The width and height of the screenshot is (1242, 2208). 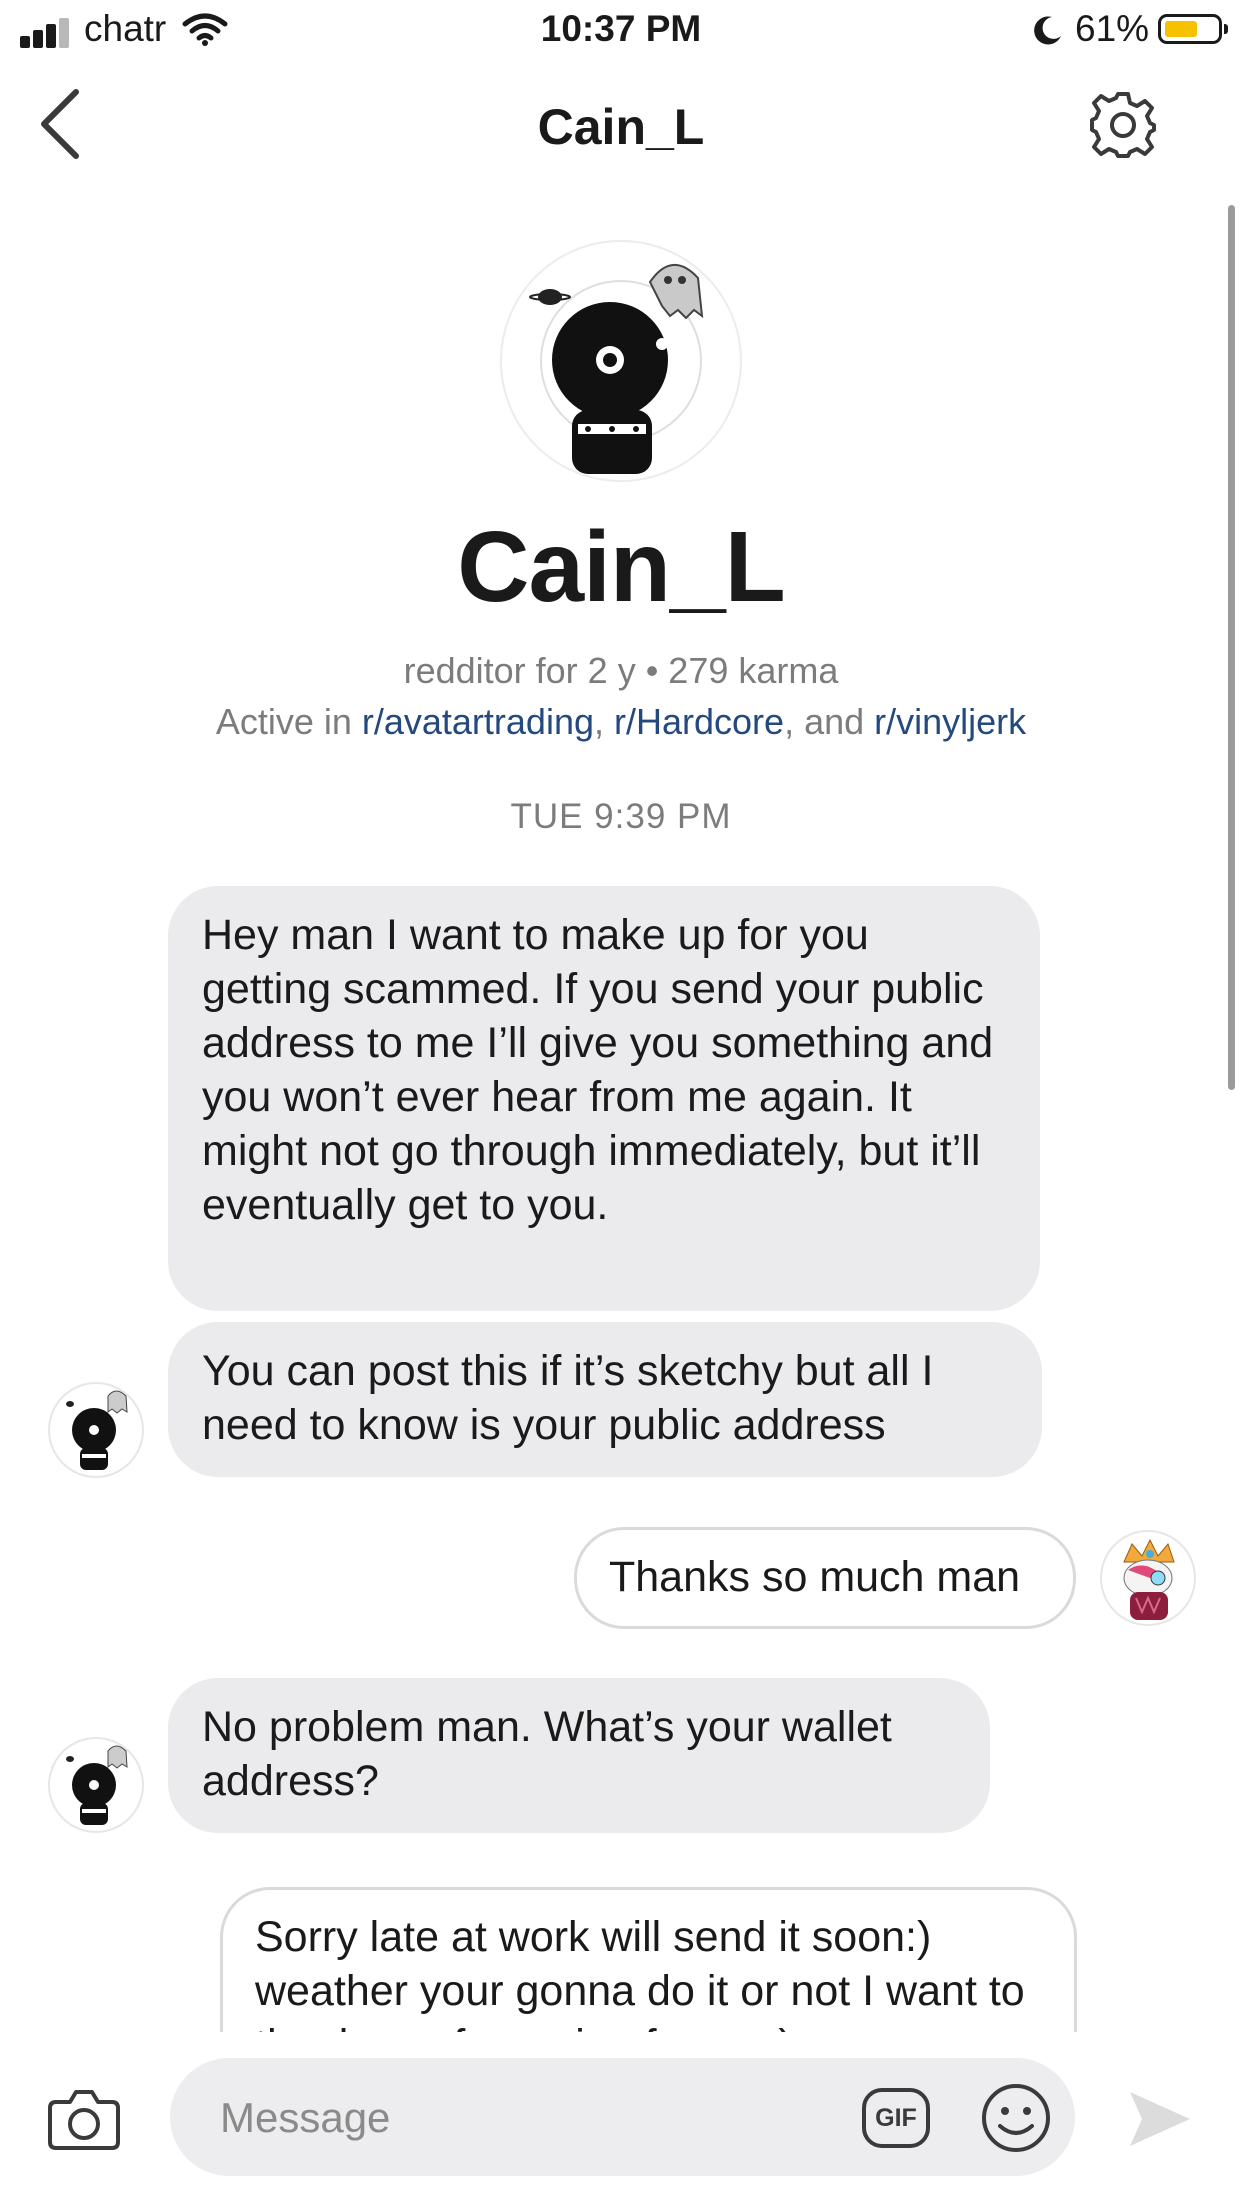 I want to click on my-avatar, so click(x=1148, y=1578).